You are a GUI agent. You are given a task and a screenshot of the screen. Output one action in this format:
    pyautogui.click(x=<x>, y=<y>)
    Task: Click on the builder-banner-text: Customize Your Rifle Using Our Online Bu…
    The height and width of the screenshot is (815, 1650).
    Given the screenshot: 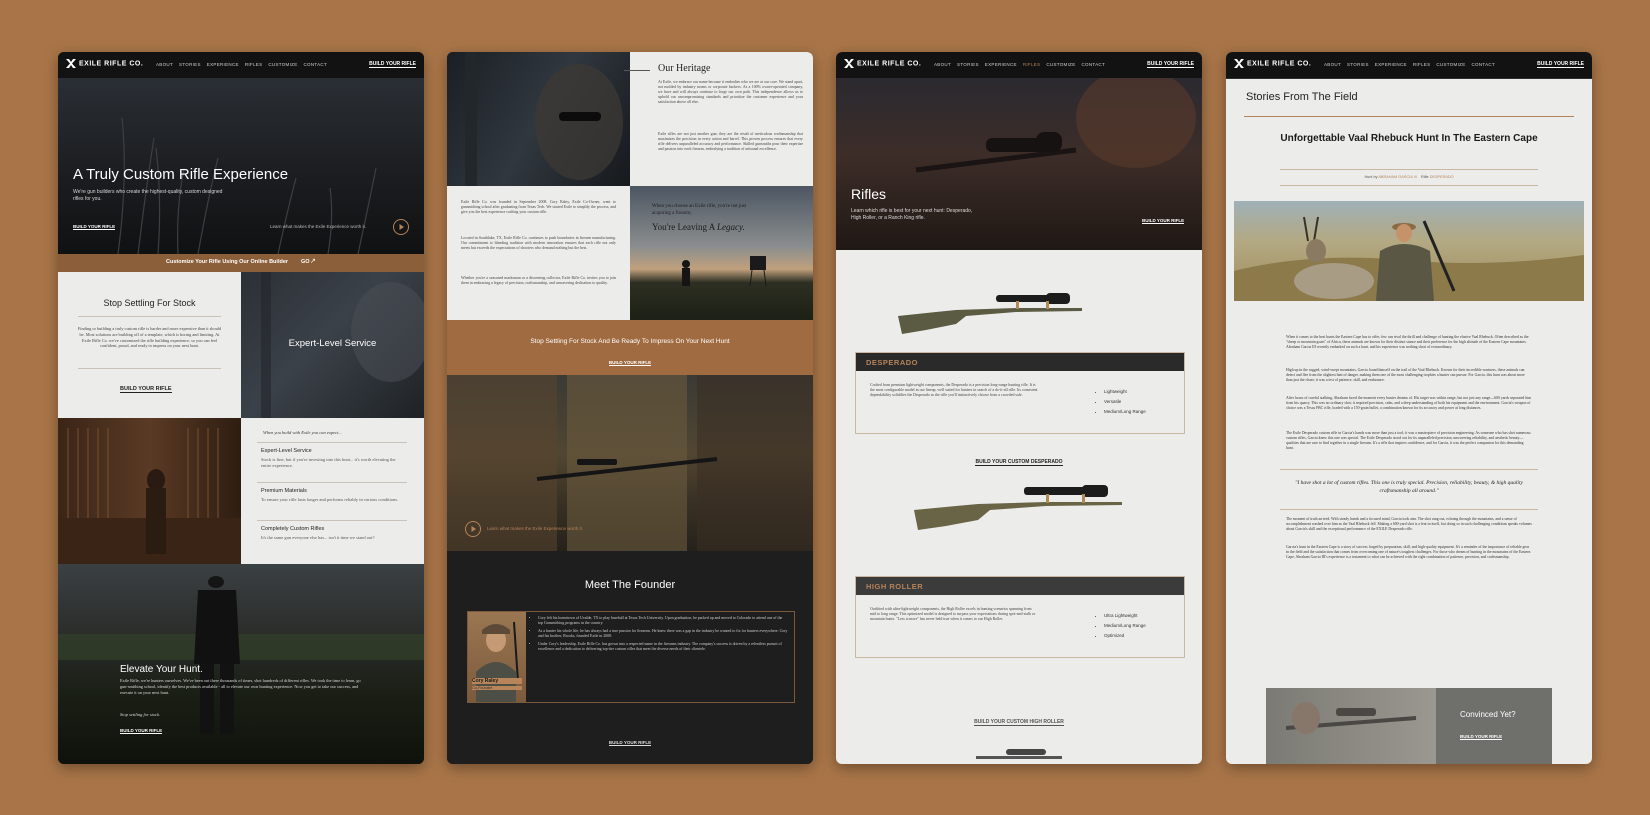 What is the action you would take?
    pyautogui.click(x=227, y=262)
    